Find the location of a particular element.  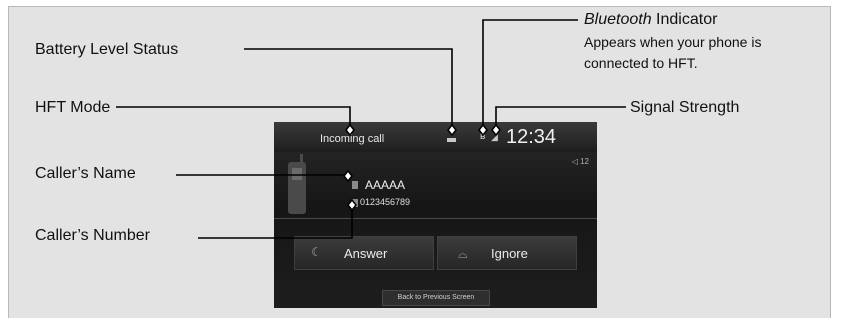

hft-mode-marker is located at coordinates (350, 130).